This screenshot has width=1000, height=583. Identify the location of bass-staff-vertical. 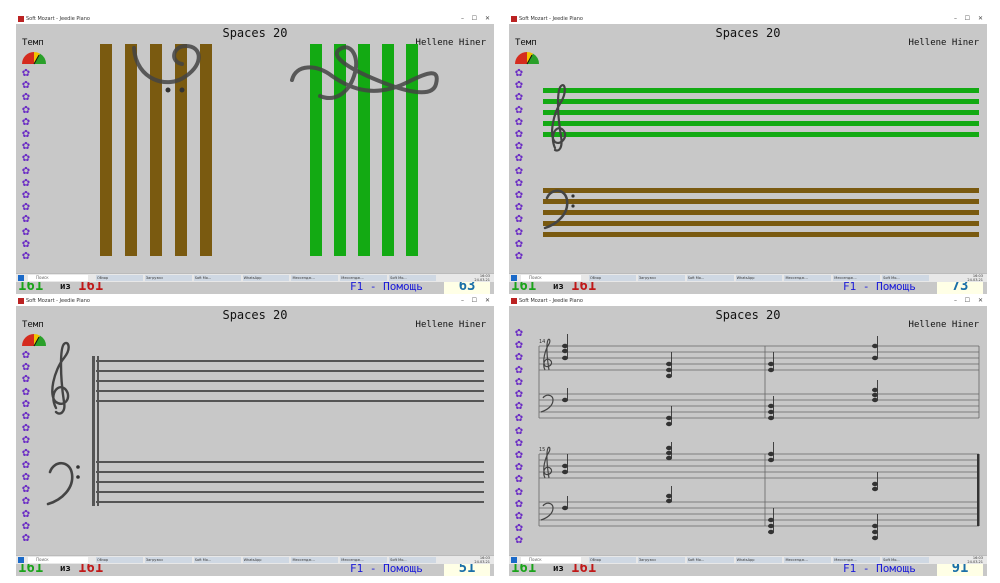
(156, 150).